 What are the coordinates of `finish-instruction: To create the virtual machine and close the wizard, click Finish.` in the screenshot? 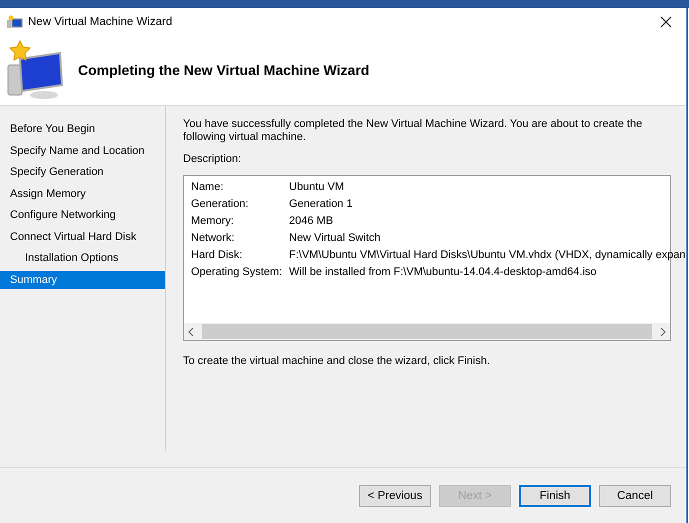 It's located at (337, 361).